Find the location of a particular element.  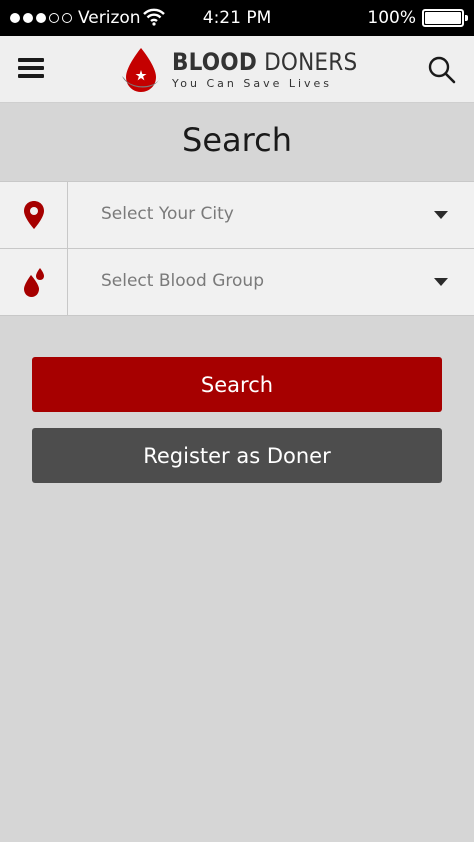

city-select-placeholder: Select Your City is located at coordinates (167, 214).